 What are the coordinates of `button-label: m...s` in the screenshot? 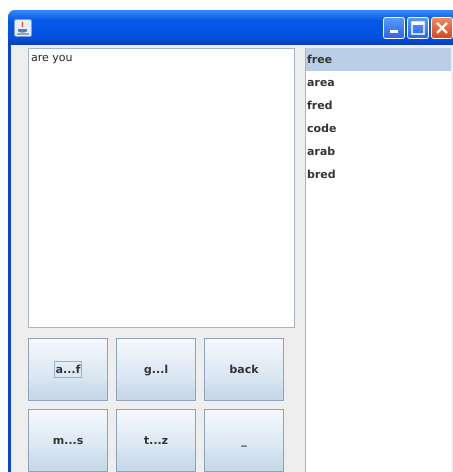 It's located at (68, 441).